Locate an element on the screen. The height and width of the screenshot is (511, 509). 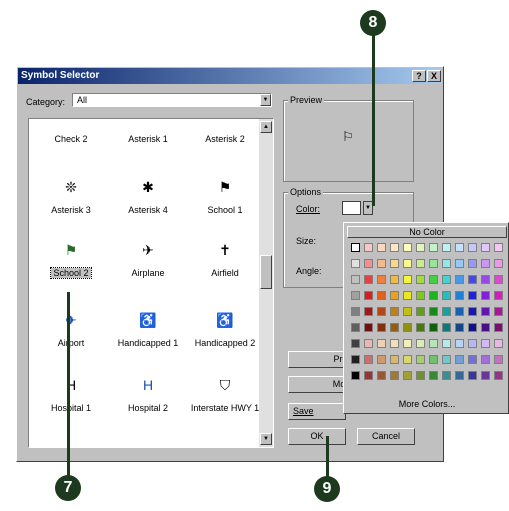
symbol-item: ⛉ Interstate HWY 1 is located at coordinates (225, 394).